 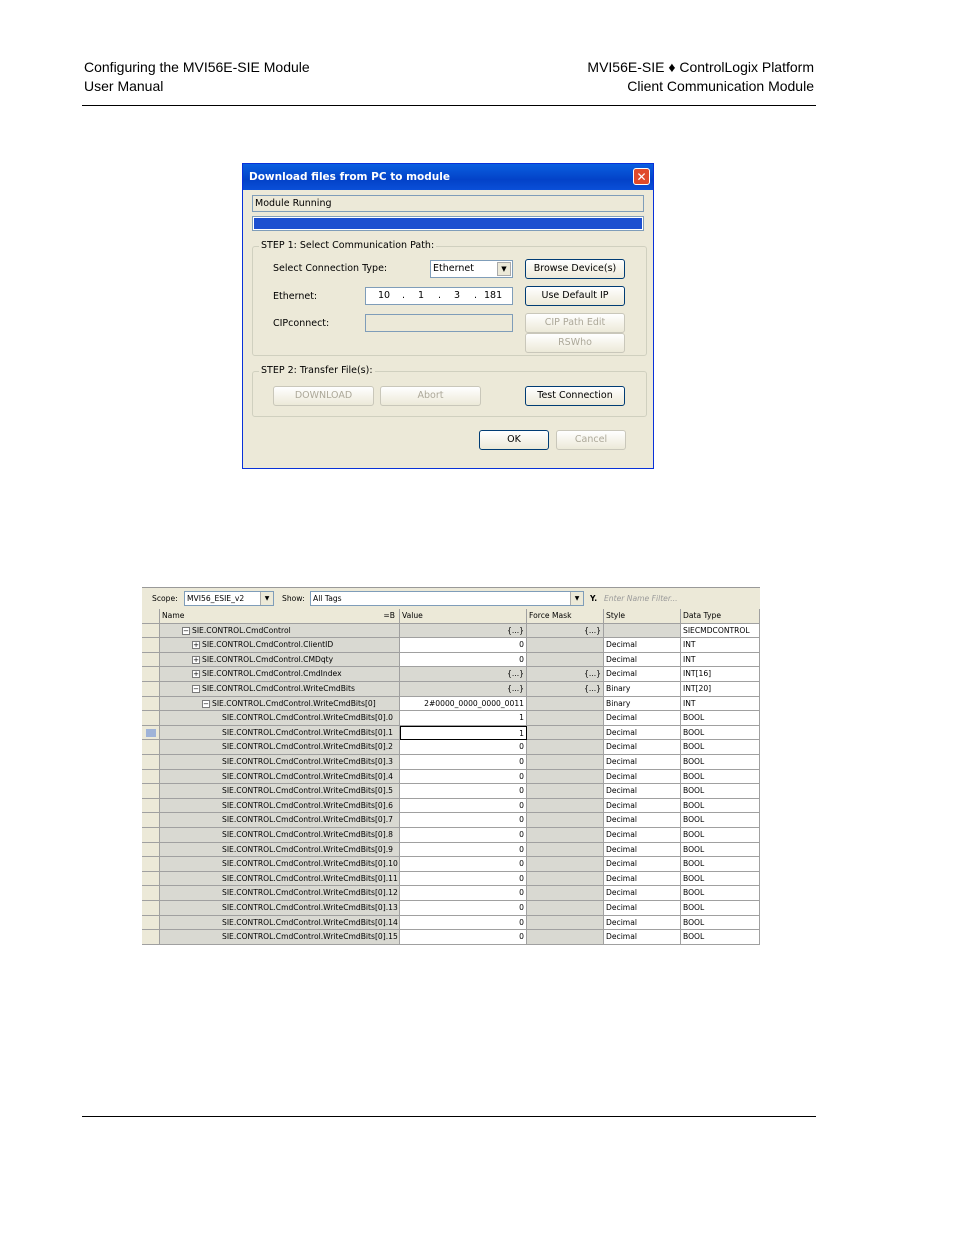 I want to click on chevron-down-icon: ▼, so click(x=504, y=269).